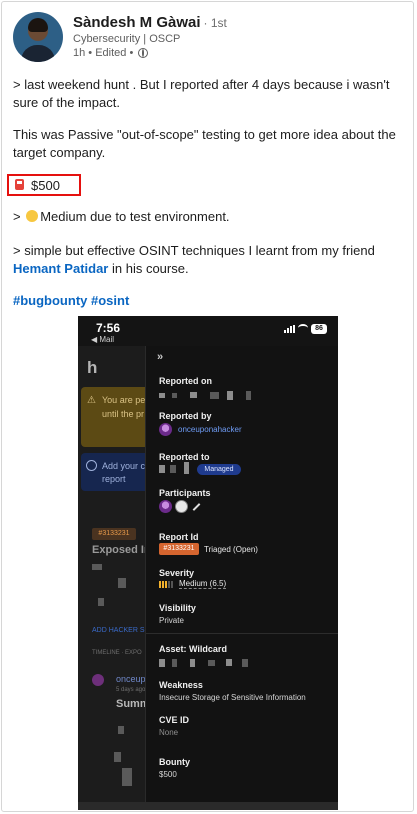 The width and height of the screenshot is (417, 814). Describe the element at coordinates (179, 549) in the screenshot. I see `report-id-badge: #3133231` at that location.